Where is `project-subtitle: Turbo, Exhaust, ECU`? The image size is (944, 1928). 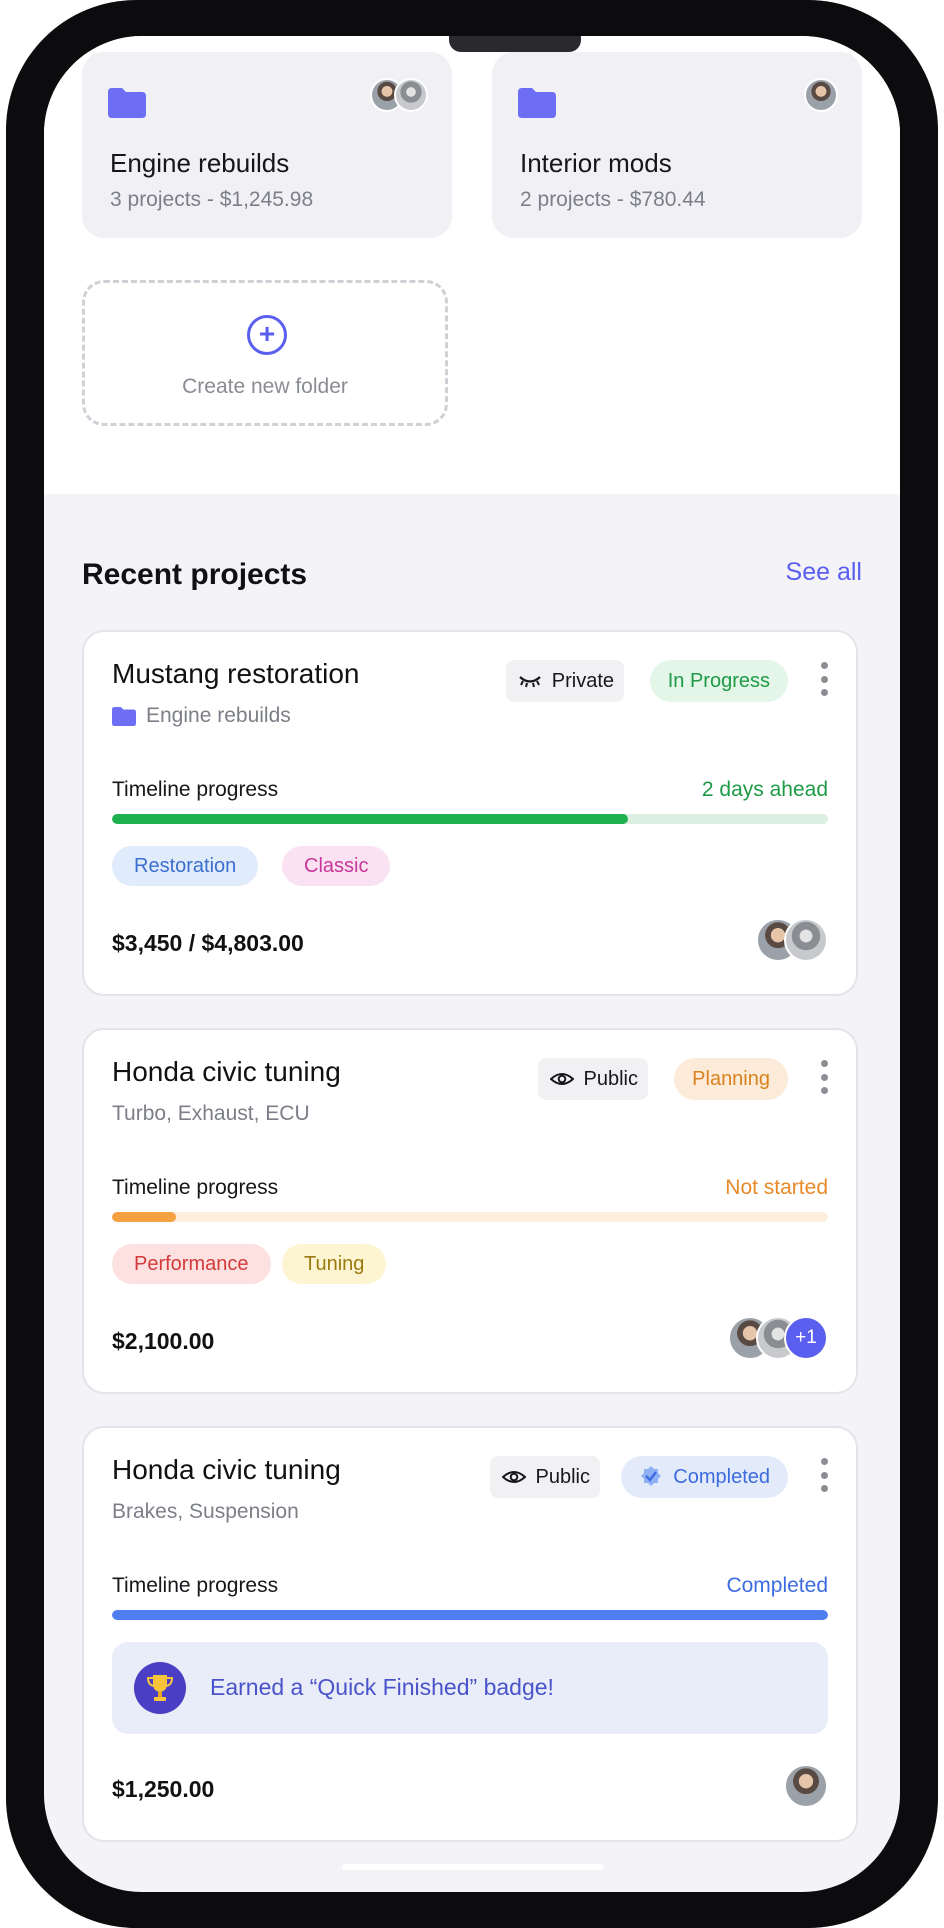 project-subtitle: Turbo, Exhaust, ECU is located at coordinates (211, 1113).